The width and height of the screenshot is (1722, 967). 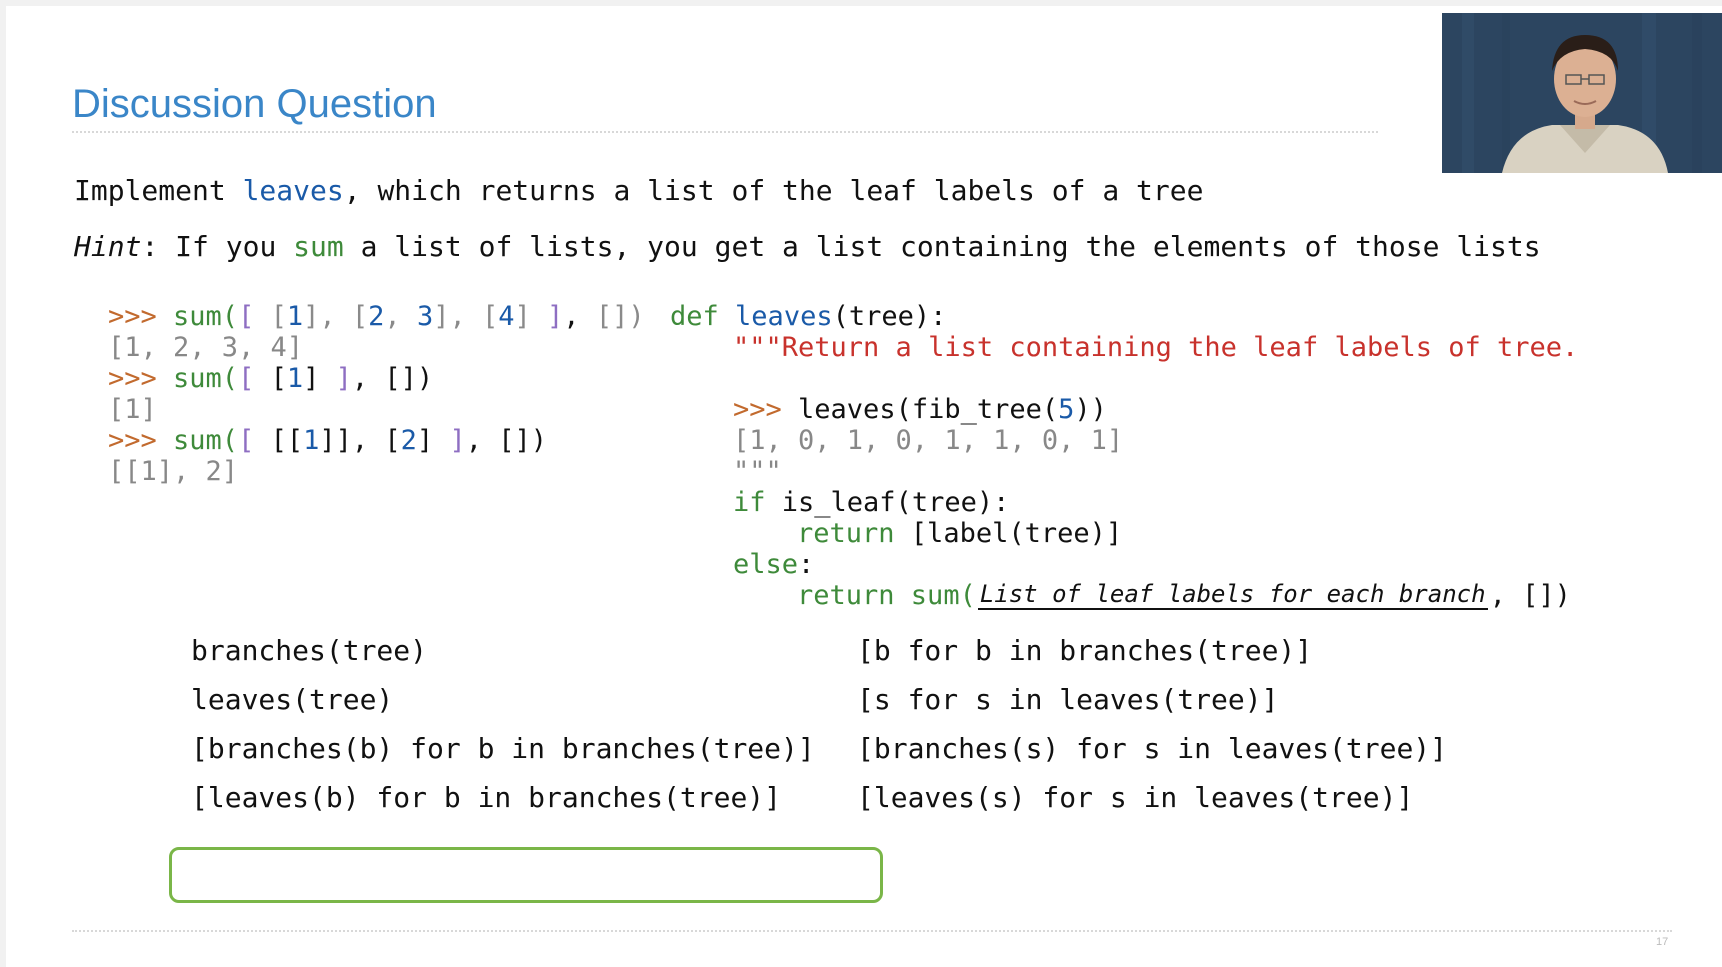 I want to click on else-colon: :, so click(x=806, y=564).